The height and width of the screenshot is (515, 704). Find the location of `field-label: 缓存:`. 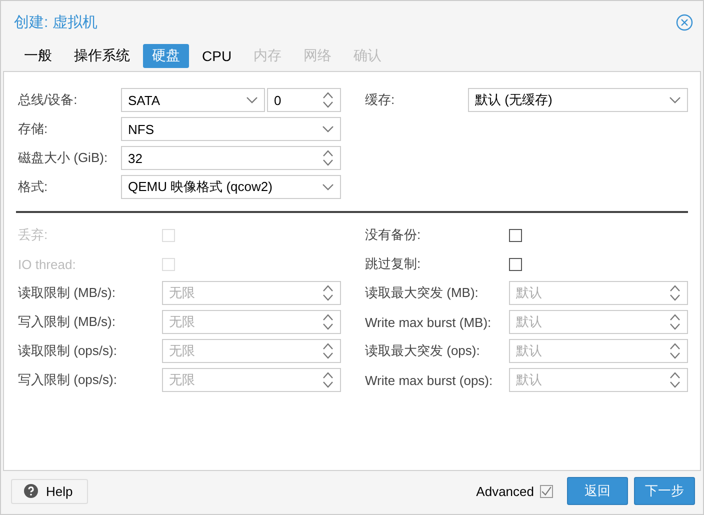

field-label: 缓存: is located at coordinates (380, 100).